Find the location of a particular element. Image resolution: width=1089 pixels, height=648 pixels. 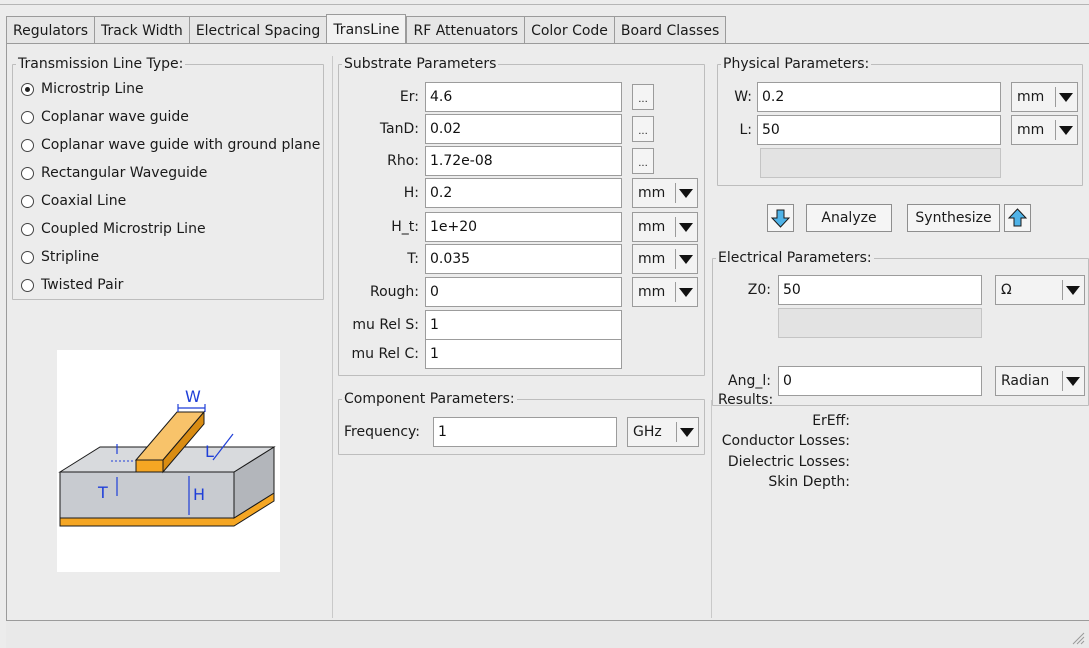

ang-l-unit-select: Radian is located at coordinates (1040, 381).